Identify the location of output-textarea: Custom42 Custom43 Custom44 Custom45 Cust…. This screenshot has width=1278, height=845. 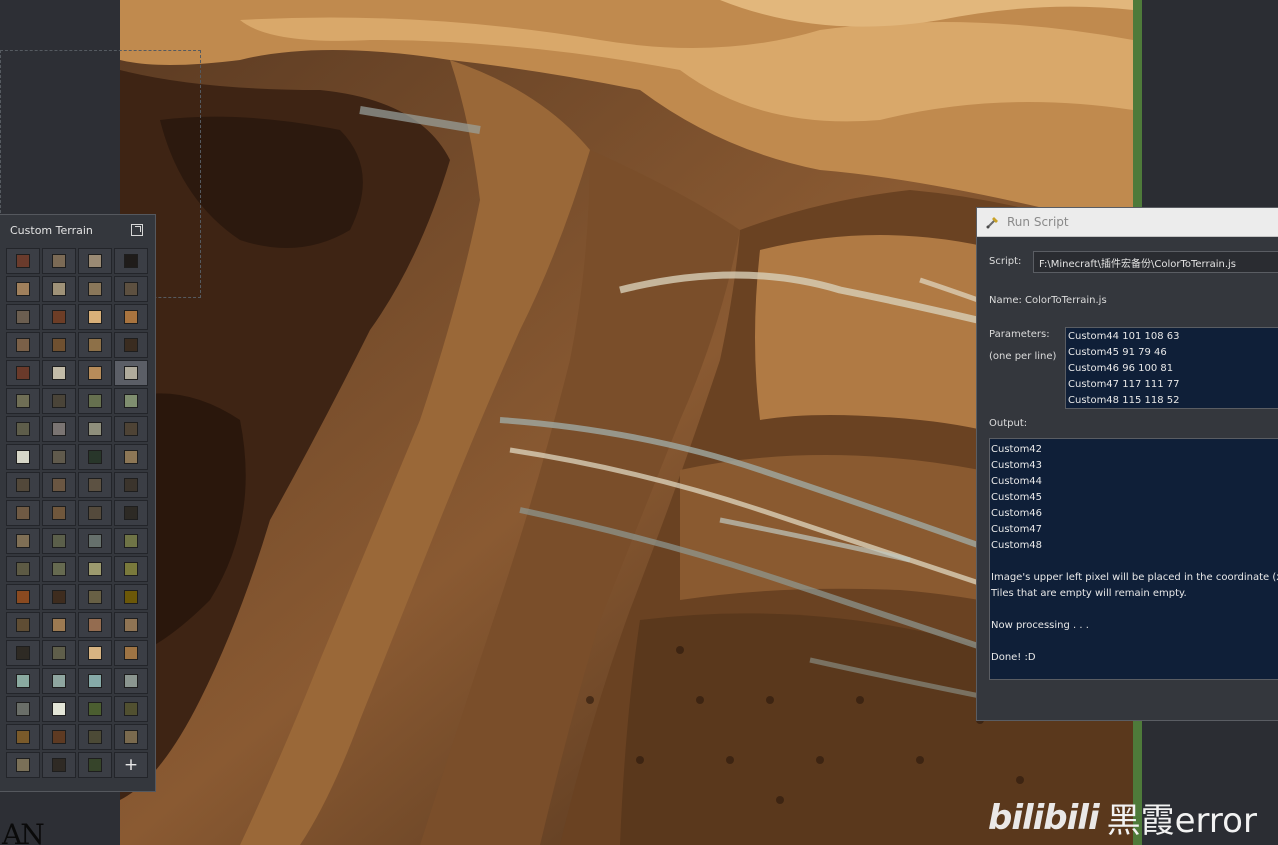
(1133, 559).